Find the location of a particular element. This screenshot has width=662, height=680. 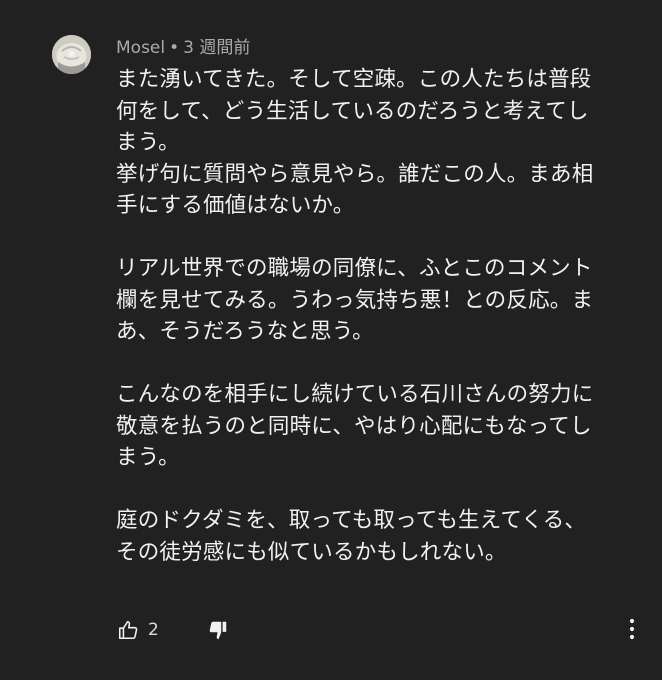

dislike-button is located at coordinates (218, 630).